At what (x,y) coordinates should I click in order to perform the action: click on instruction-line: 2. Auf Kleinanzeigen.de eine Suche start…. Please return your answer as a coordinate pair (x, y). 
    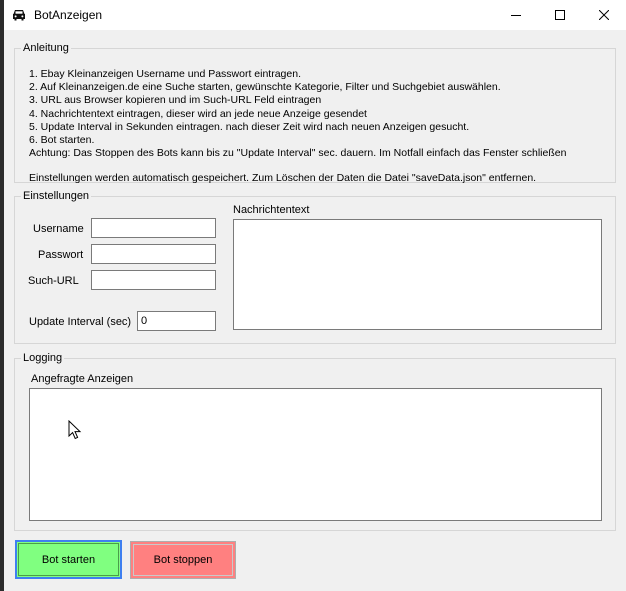
    Looking at the image, I should click on (265, 87).